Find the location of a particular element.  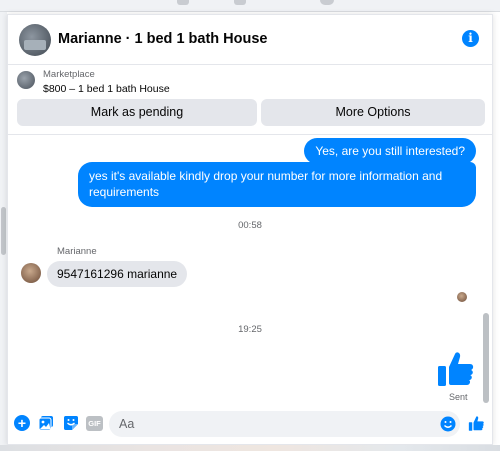

incoming-message: 9547161296 marianne is located at coordinates (117, 274).